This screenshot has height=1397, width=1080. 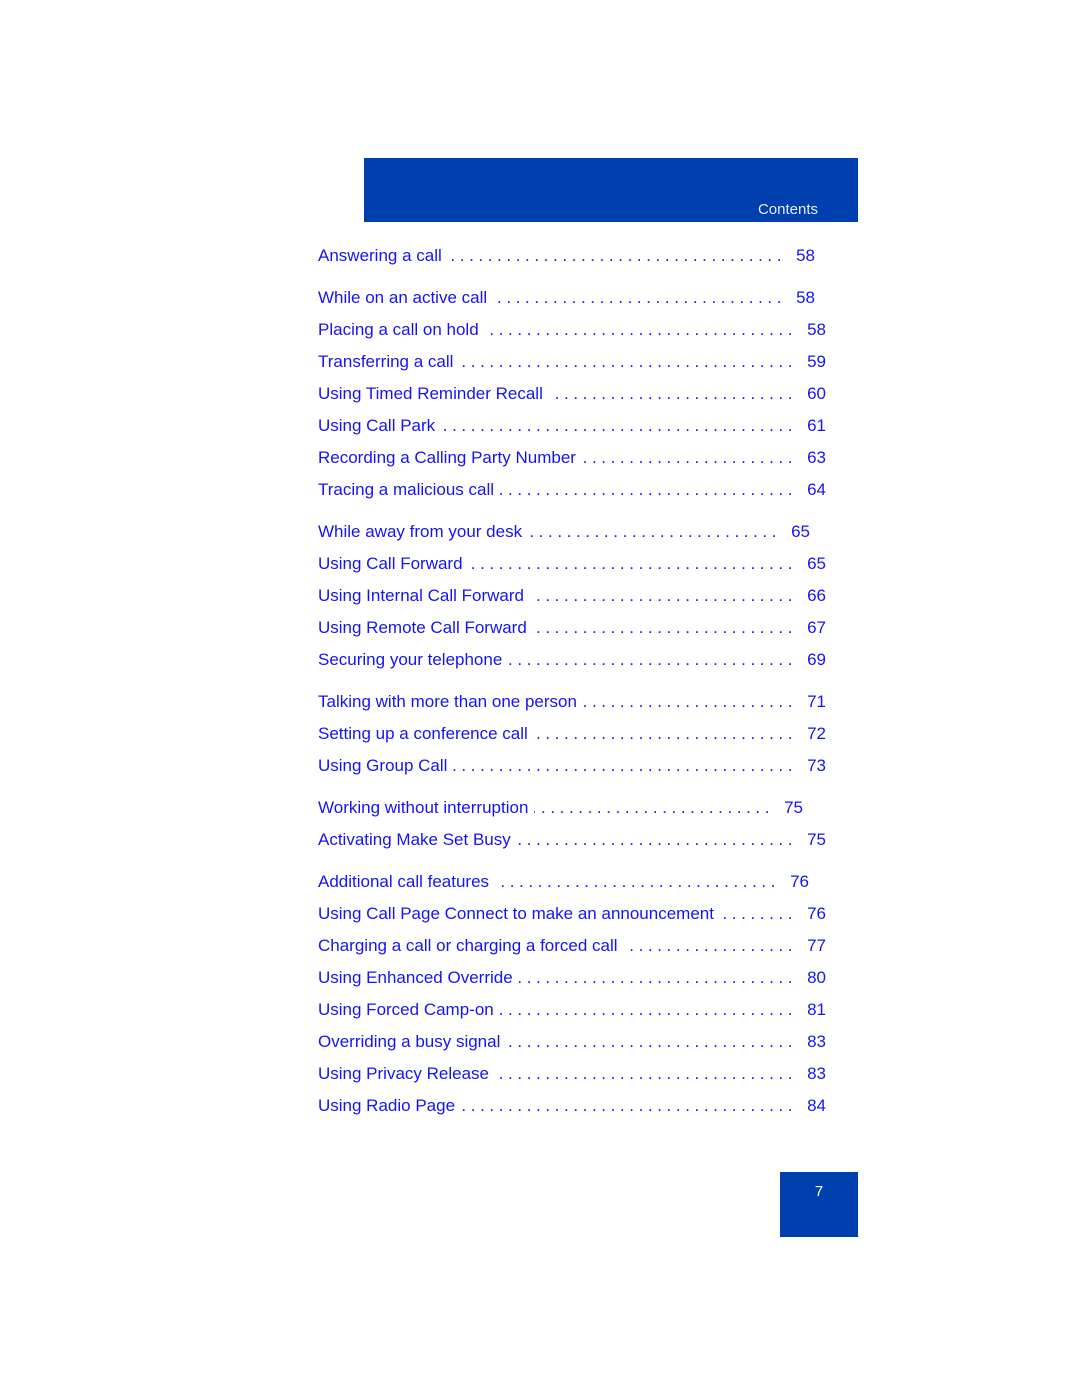 What do you see at coordinates (816, 425) in the screenshot?
I see `toc-entry-page: 61` at bounding box center [816, 425].